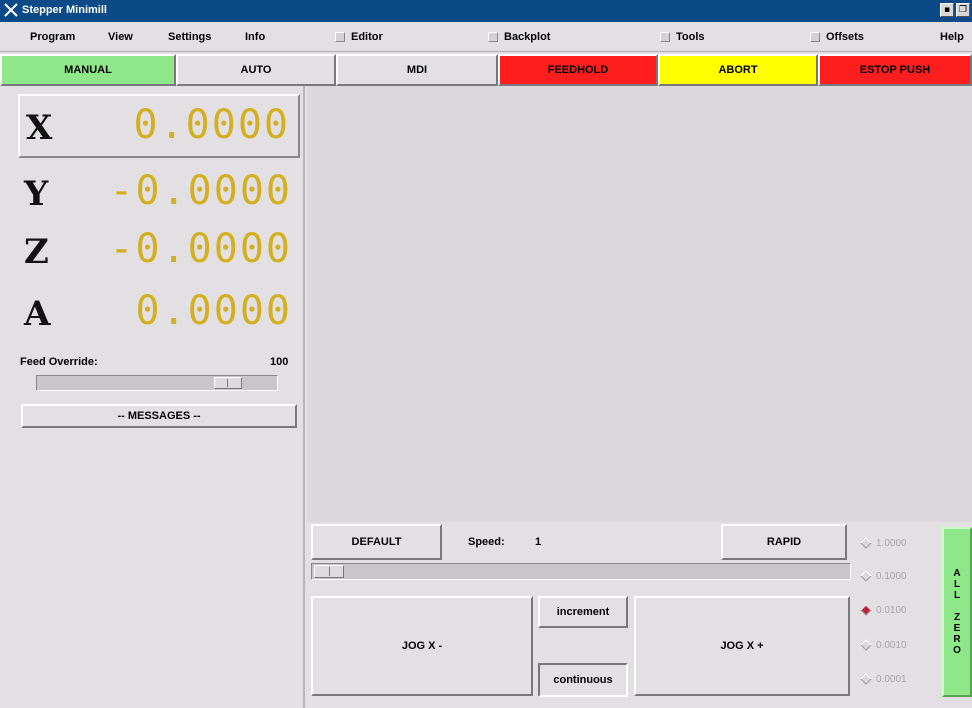  I want to click on increment-option-5: 0.0001, so click(899, 679).